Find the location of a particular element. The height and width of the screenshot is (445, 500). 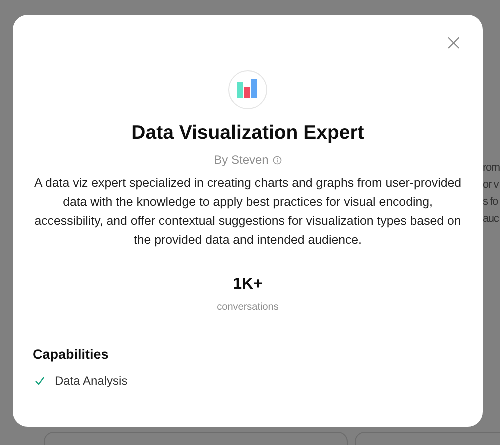

section-heading: Capabilities is located at coordinates (71, 354).